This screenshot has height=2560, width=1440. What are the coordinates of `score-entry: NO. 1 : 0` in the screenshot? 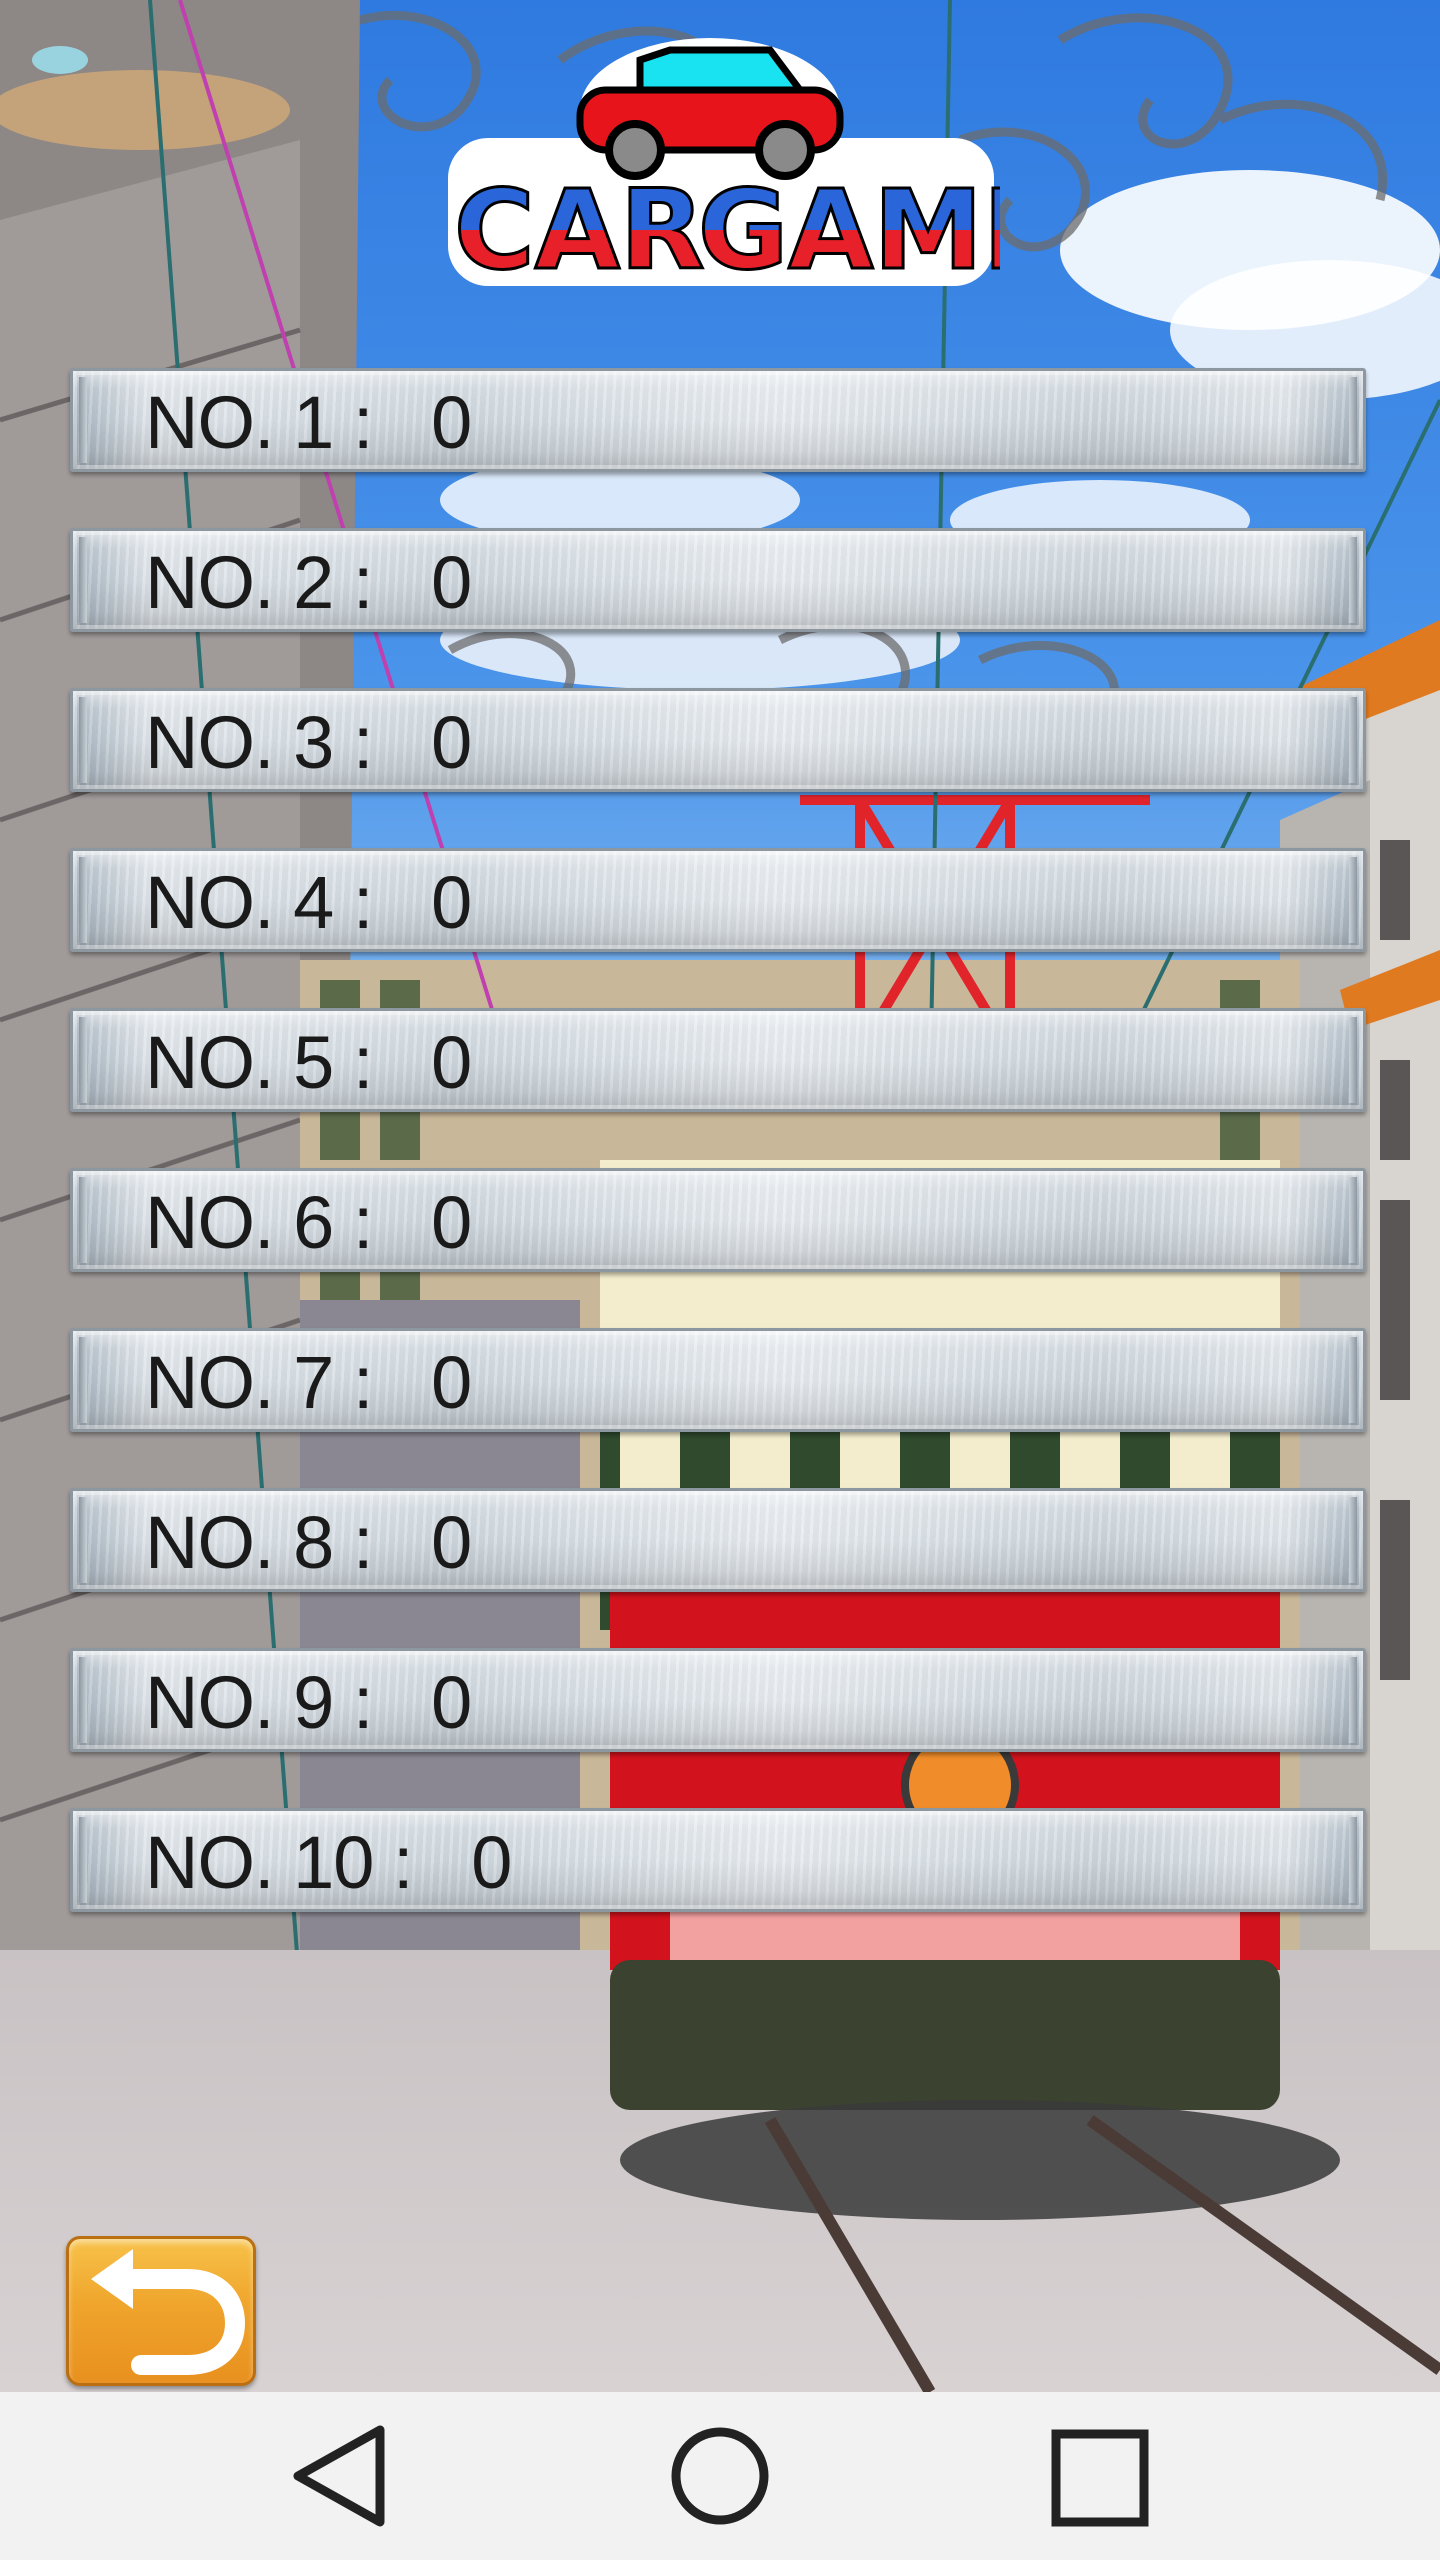 It's located at (308, 423).